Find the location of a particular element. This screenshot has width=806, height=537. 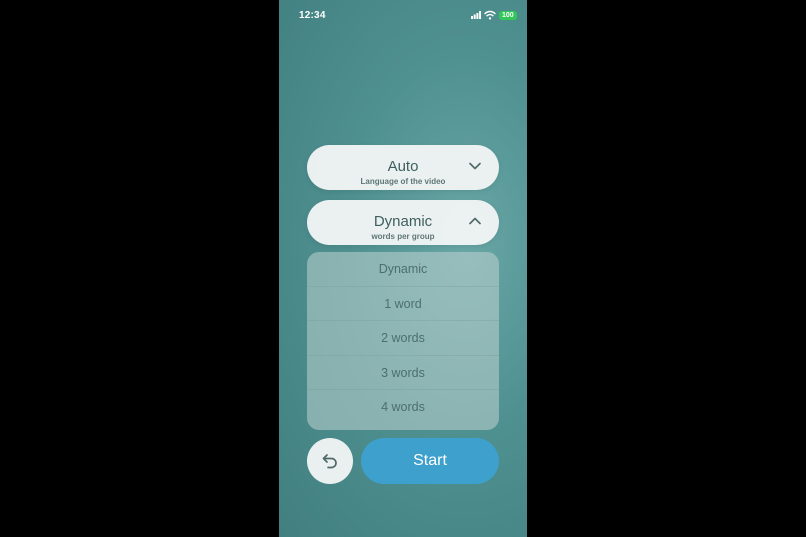

option-1-word: 1 word is located at coordinates (403, 304).